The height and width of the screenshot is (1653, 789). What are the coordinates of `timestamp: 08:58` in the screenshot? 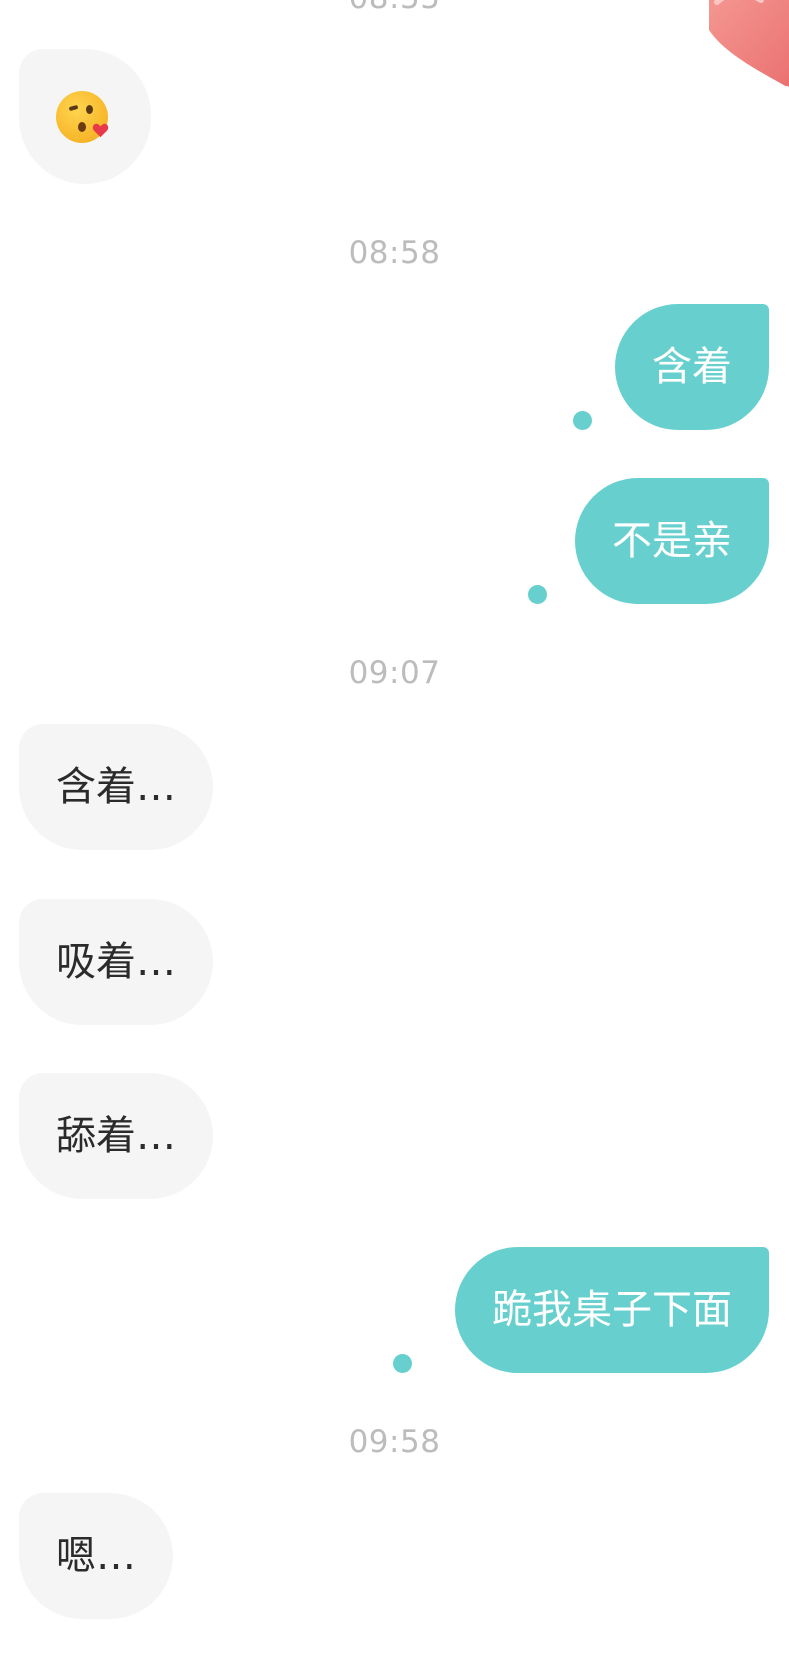 It's located at (394, 253).